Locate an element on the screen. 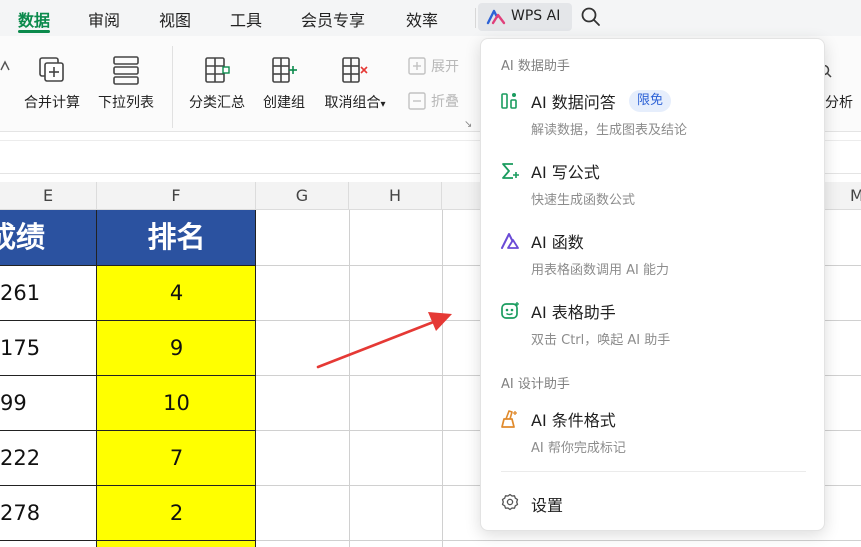 The image size is (861, 547). data-qa-desc: 解读数据，生成图表及结论 is located at coordinates (609, 130).